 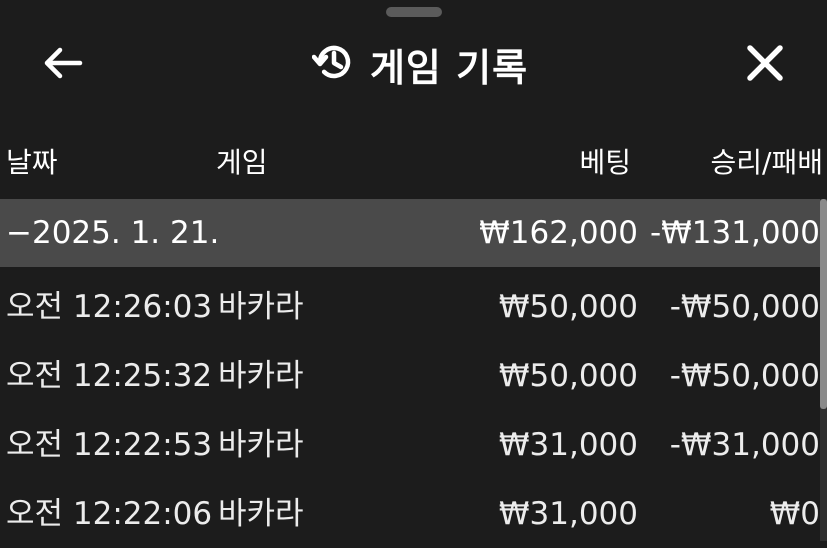 I want to click on close-button, so click(x=765, y=65).